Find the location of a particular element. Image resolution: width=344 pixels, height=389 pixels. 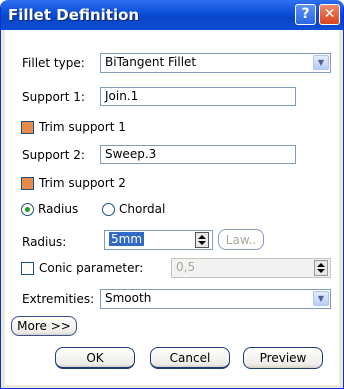

radius-value: 5mm is located at coordinates (127, 239).